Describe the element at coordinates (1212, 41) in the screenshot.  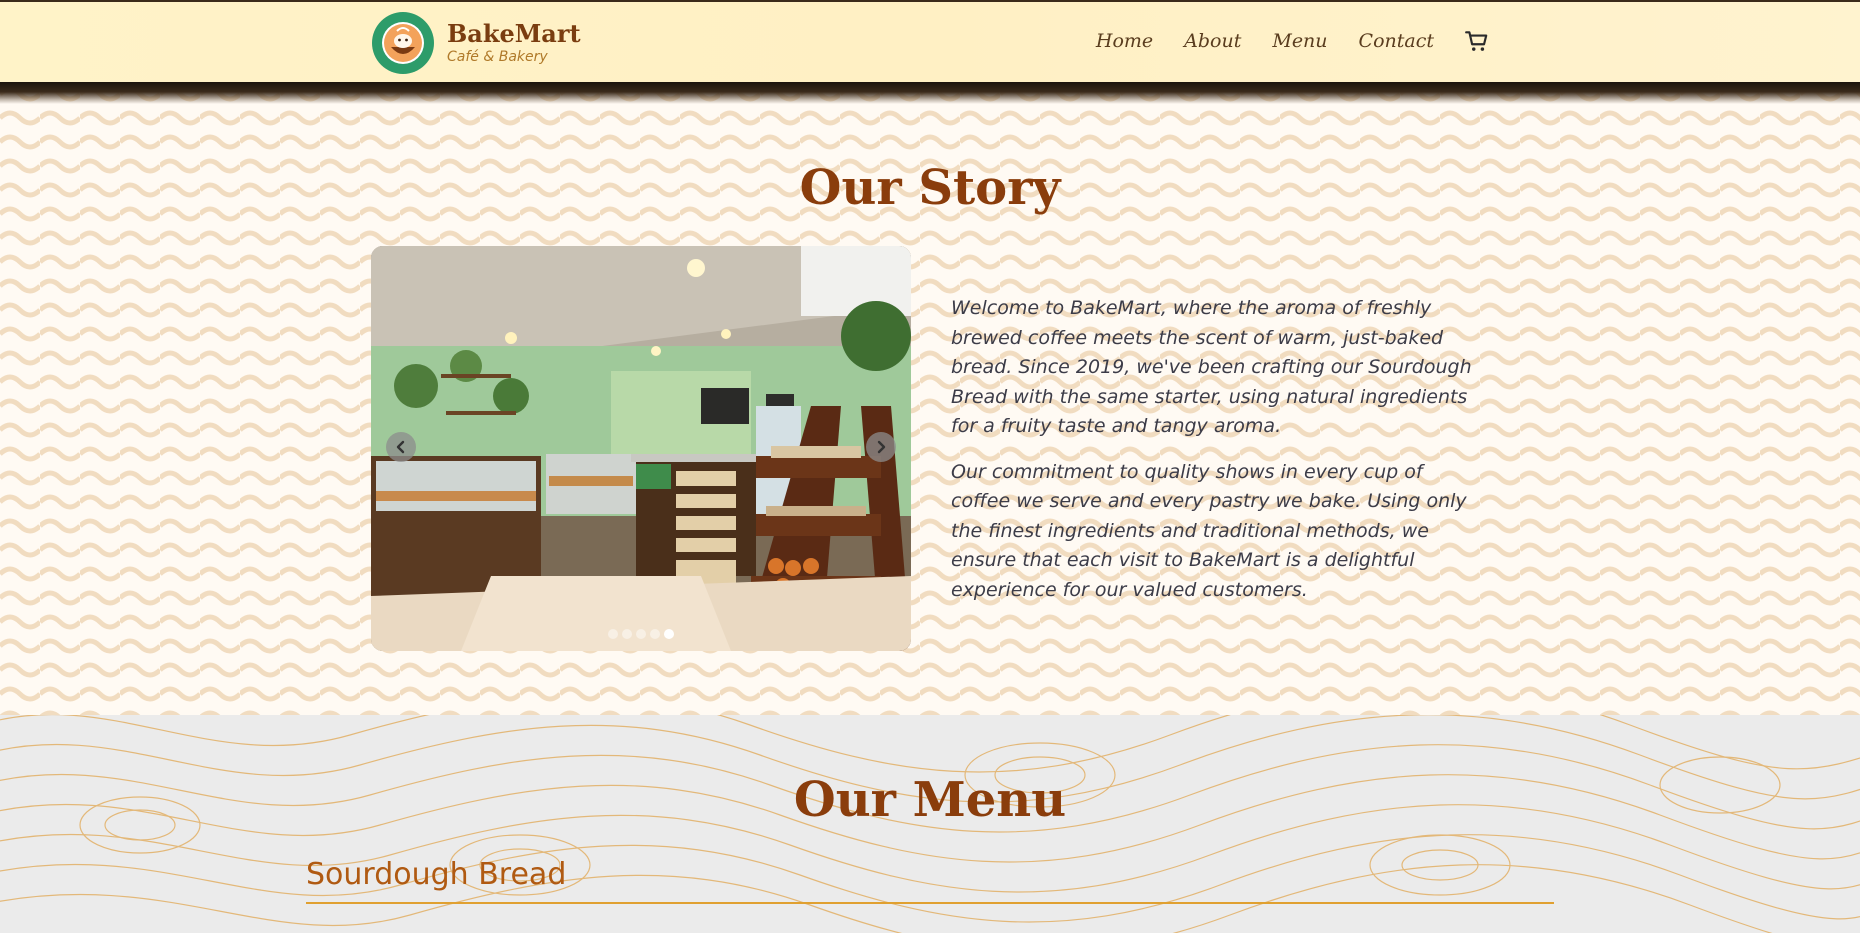
I see `nav-link-about: About` at that location.